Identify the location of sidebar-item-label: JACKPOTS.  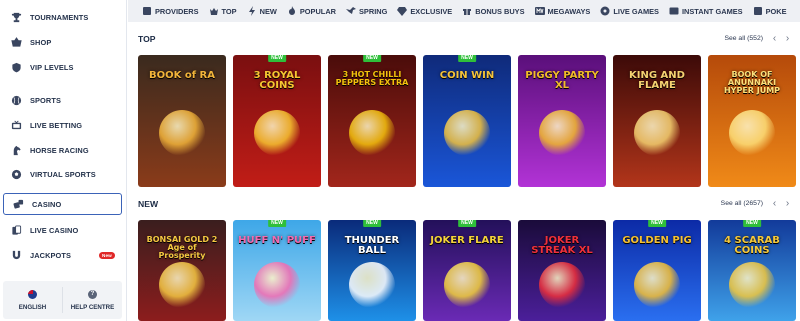
(51, 255).